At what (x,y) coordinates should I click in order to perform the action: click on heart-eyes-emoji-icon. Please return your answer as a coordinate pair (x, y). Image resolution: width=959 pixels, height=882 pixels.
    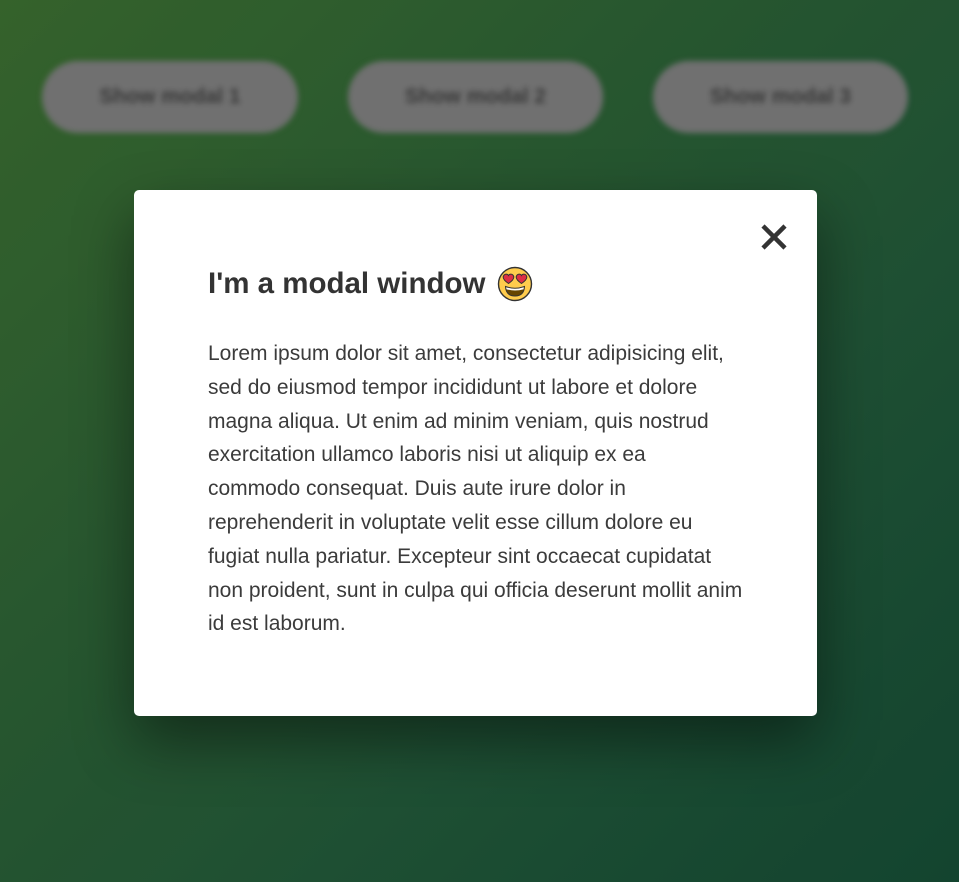
    Looking at the image, I should click on (515, 284).